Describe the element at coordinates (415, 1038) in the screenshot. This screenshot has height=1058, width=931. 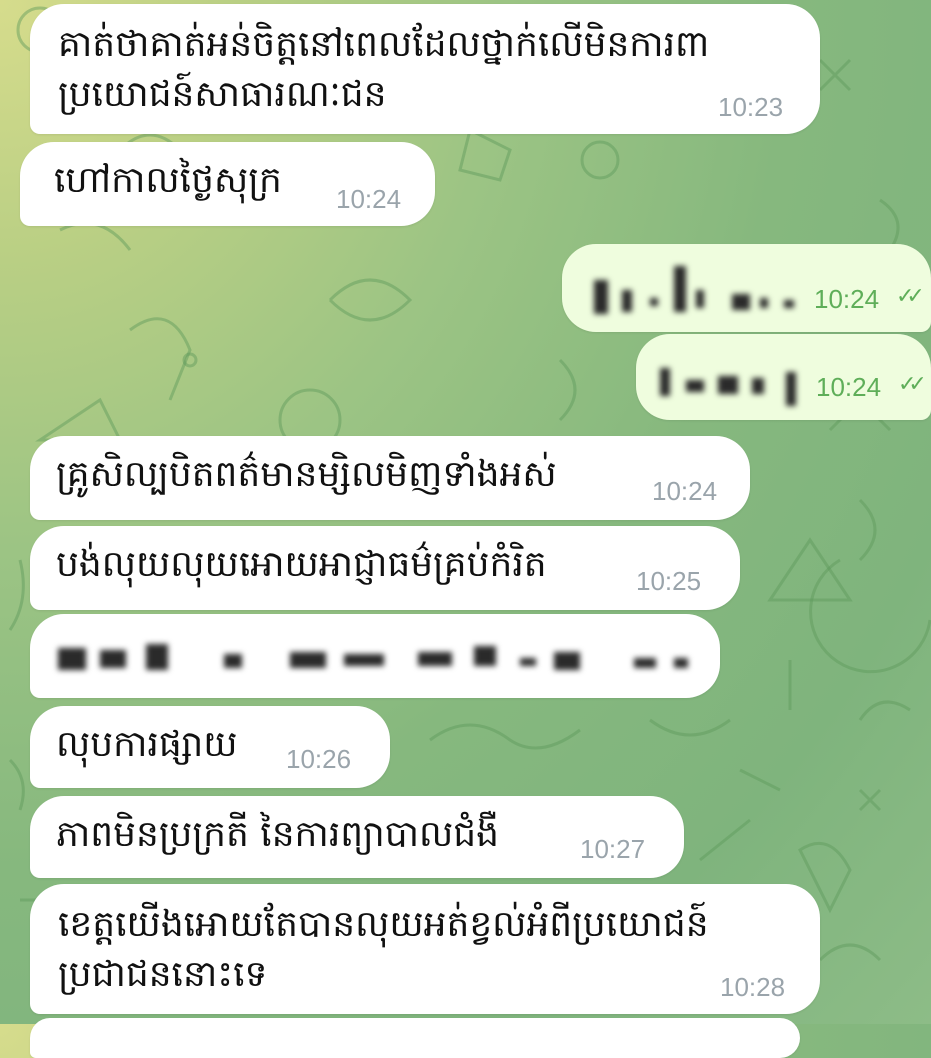
I see `message-bubble-partial` at that location.